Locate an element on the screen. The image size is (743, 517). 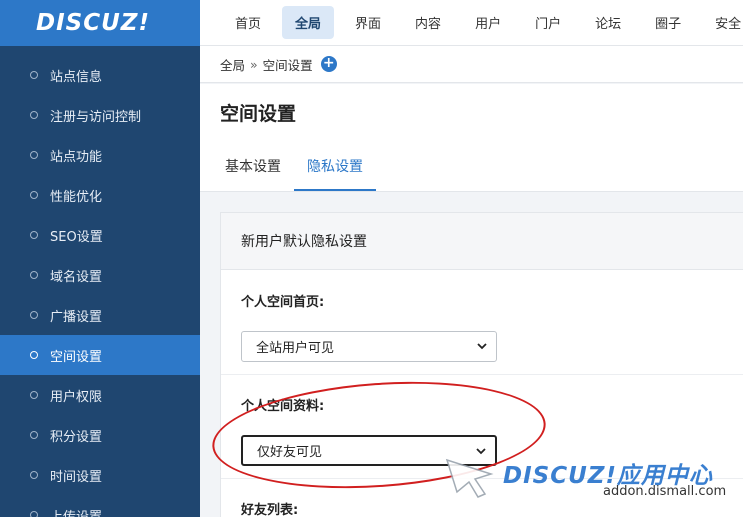
tab-security: 安全 is located at coordinates (722, 22).